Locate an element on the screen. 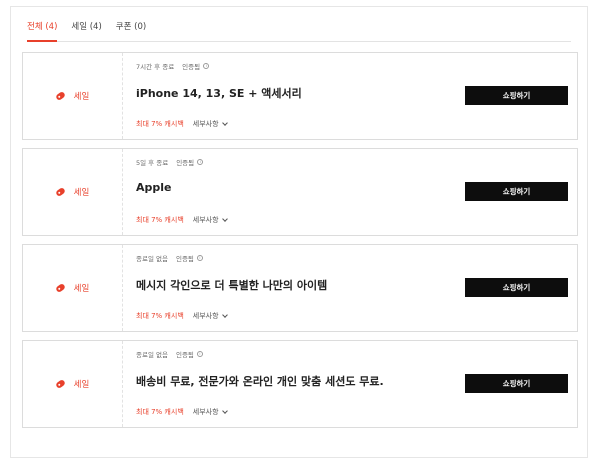 Image resolution: width=600 pixels, height=472 pixels. deal-meta: 5일 후 종료 인증됨 i is located at coordinates (286, 162).